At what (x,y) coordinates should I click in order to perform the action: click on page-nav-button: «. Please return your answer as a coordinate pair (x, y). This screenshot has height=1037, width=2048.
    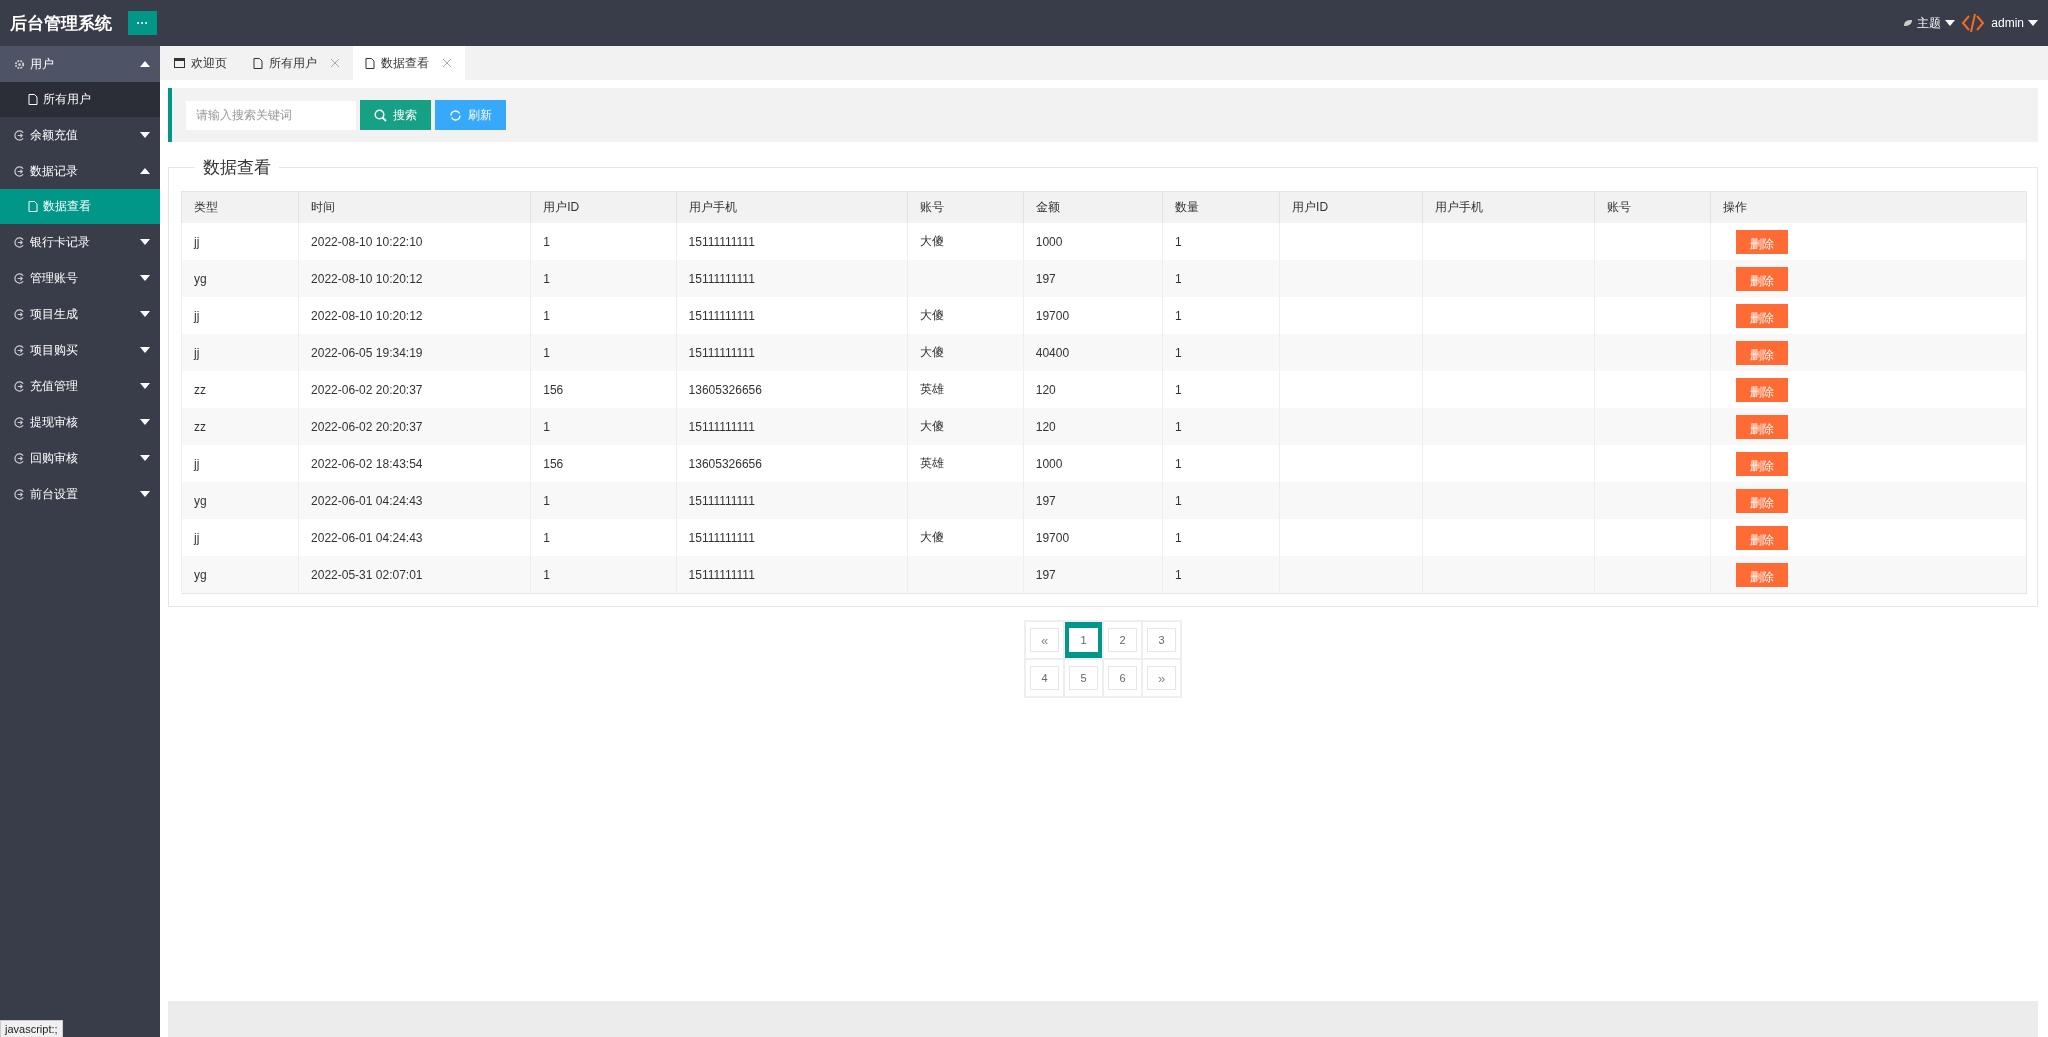
    Looking at the image, I should click on (1044, 640).